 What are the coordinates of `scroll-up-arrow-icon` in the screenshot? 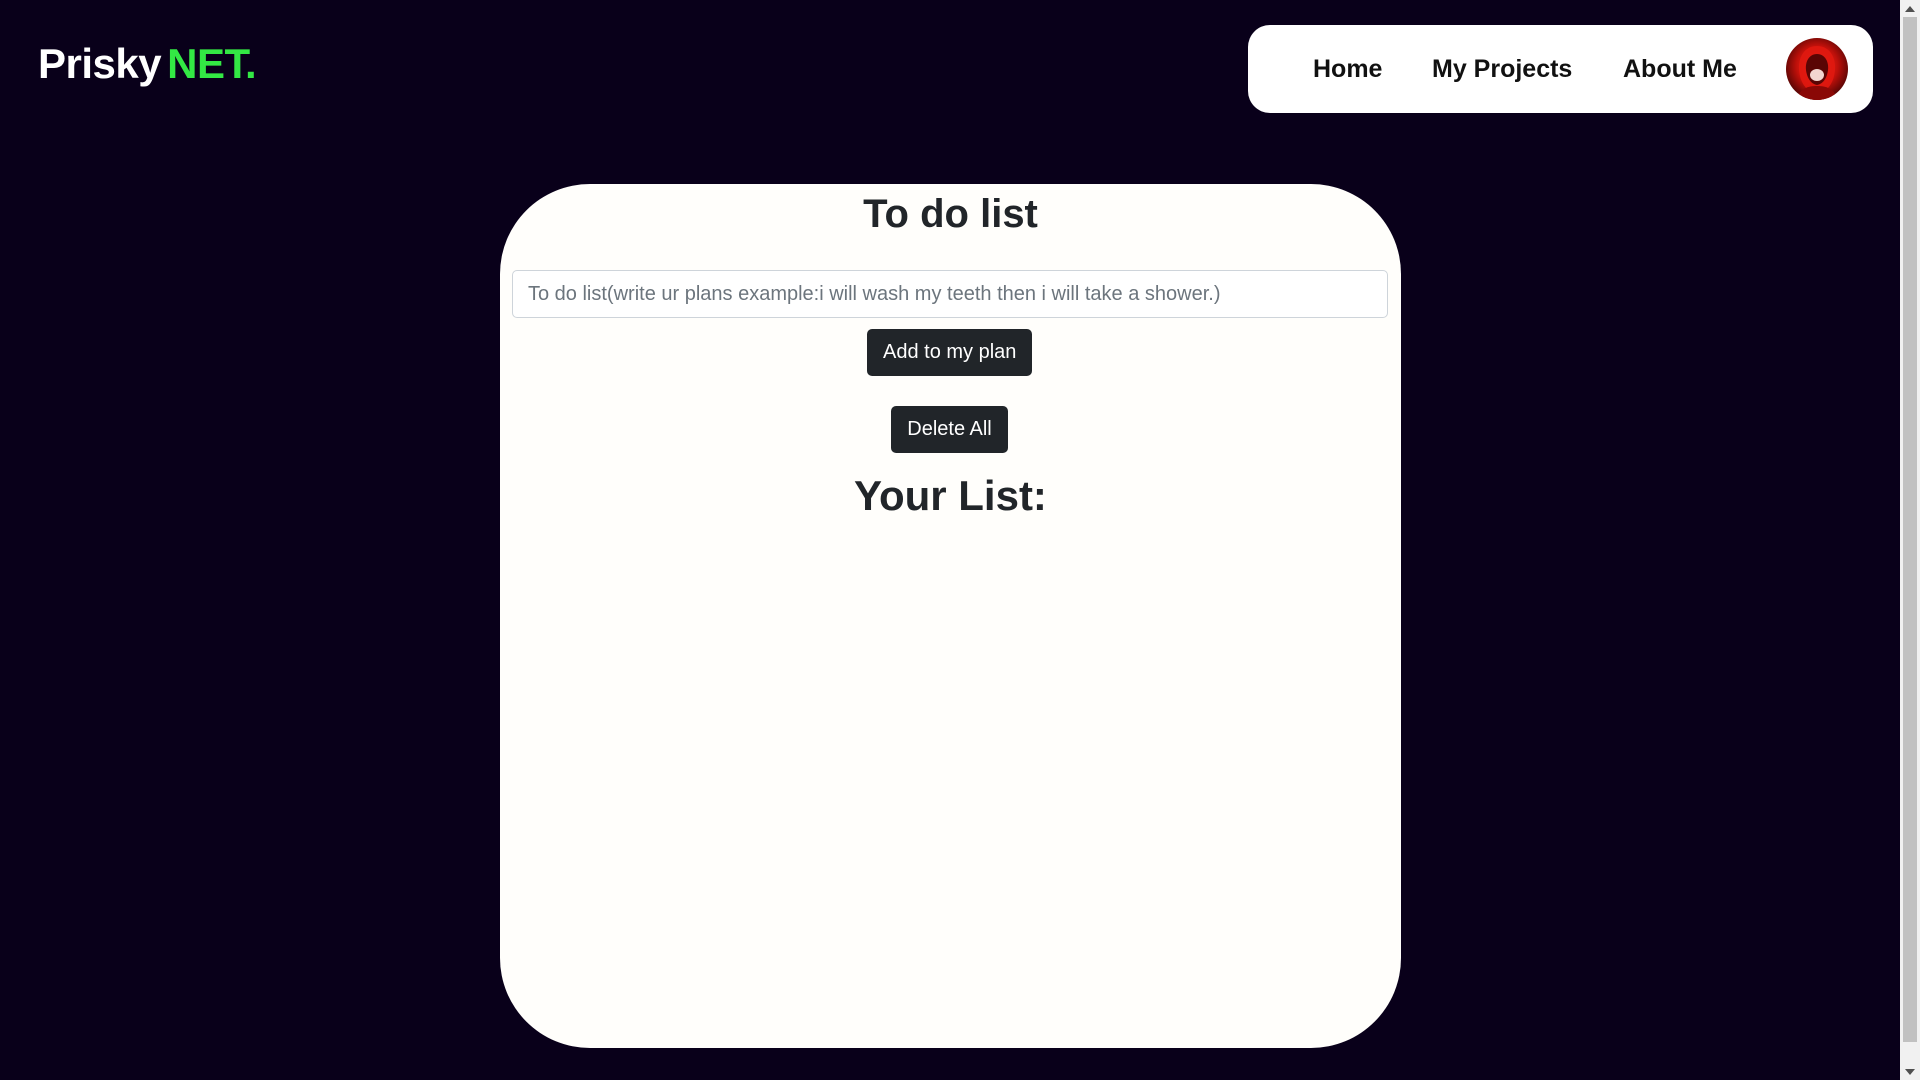 It's located at (1910, 8).